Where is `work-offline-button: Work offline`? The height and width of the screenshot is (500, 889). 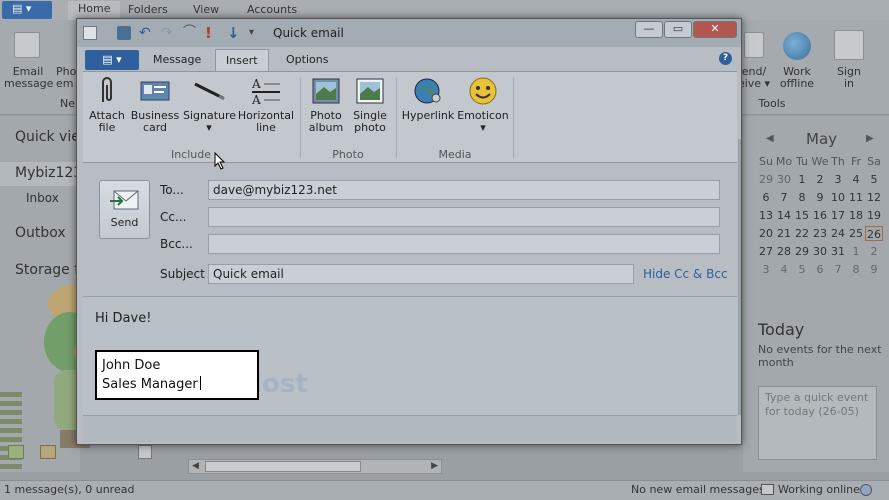
work-offline-button: Work offline is located at coordinates (797, 78).